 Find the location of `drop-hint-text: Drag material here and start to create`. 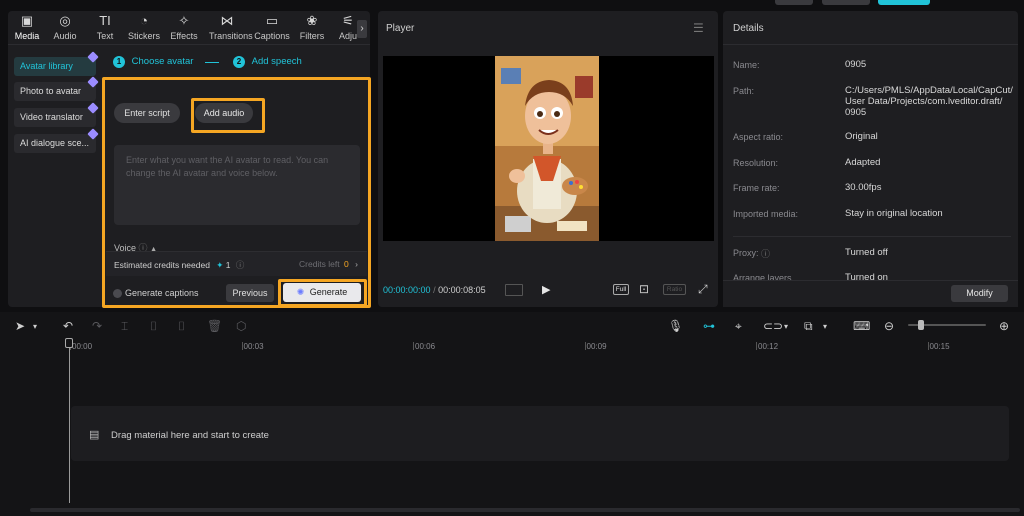

drop-hint-text: Drag material here and start to create is located at coordinates (190, 435).